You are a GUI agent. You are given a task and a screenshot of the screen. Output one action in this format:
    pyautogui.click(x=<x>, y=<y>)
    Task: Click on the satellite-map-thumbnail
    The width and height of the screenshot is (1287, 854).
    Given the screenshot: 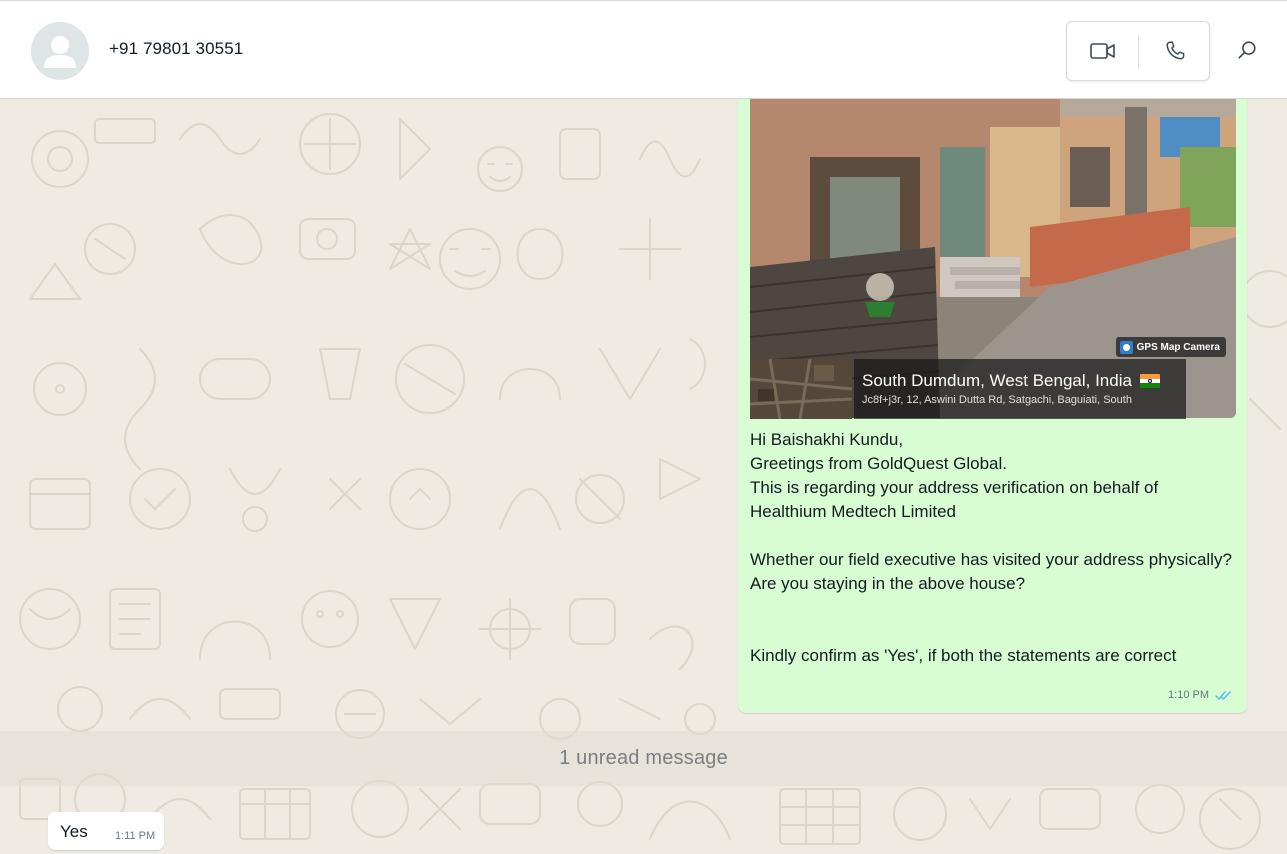 What is the action you would take?
    pyautogui.click(x=801, y=389)
    